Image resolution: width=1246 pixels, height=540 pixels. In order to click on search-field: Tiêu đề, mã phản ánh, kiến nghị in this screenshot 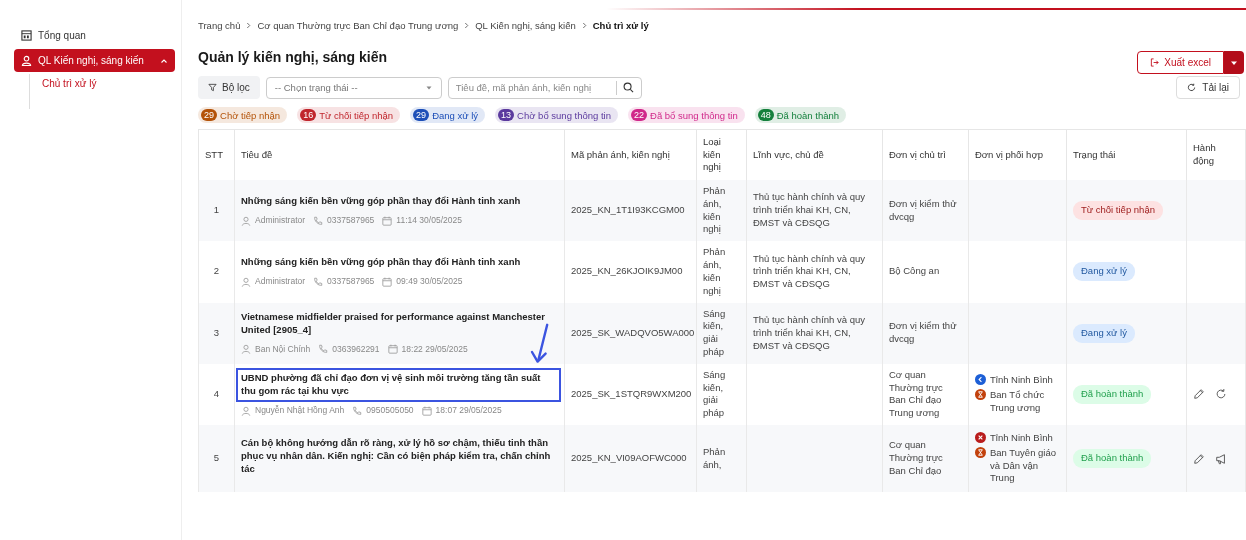, I will do `click(544, 87)`.